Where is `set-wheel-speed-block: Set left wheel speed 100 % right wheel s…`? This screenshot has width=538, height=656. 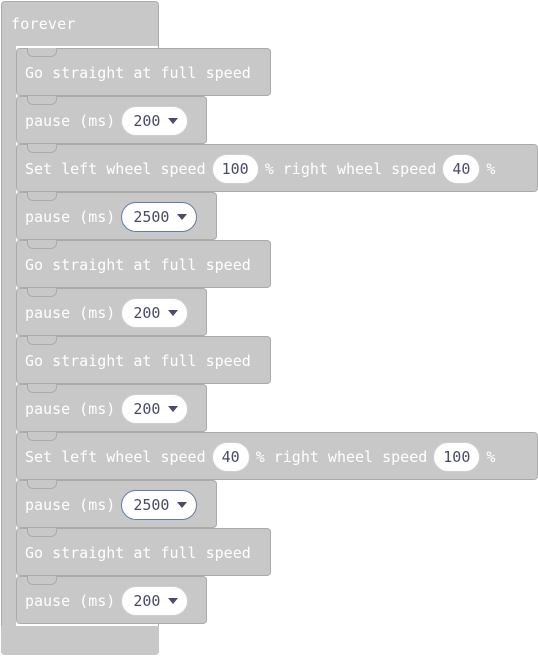
set-wheel-speed-block: Set left wheel speed 100 % right wheel s… is located at coordinates (277, 168).